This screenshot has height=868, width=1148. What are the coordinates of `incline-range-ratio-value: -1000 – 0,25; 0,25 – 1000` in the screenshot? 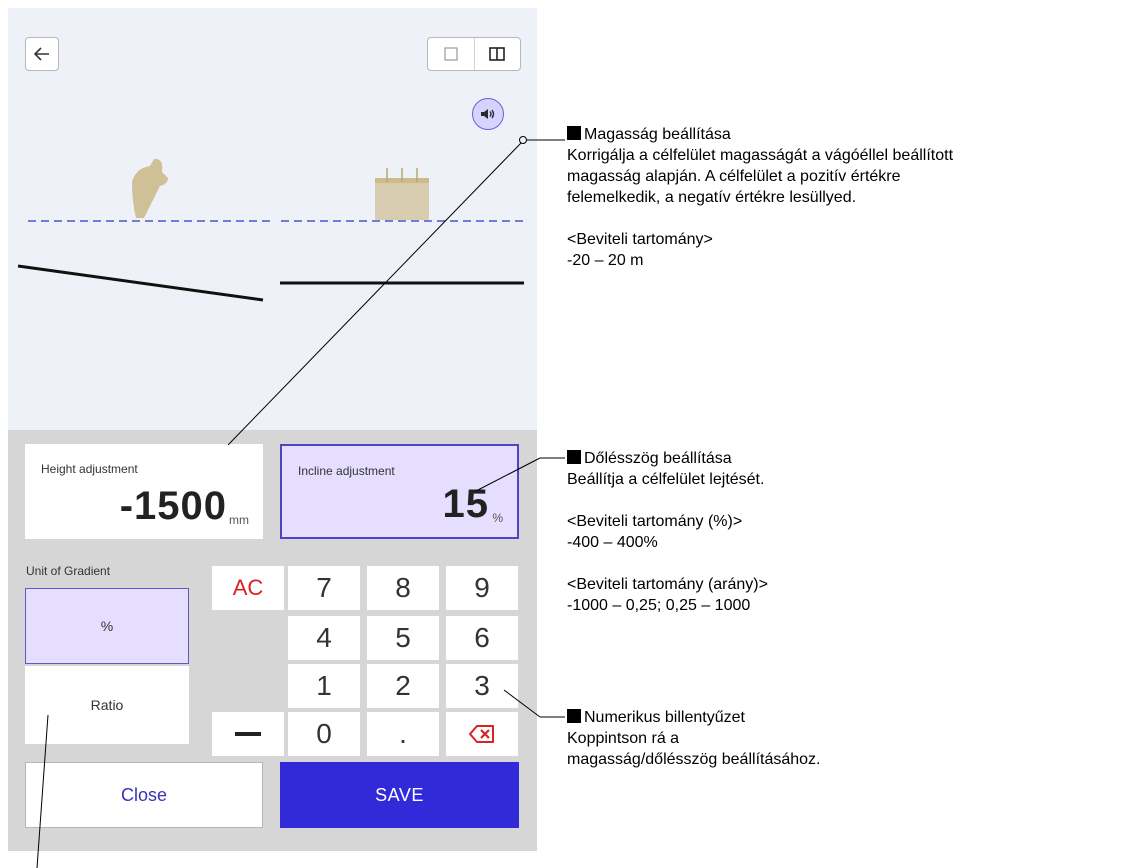 It's located at (659, 605).